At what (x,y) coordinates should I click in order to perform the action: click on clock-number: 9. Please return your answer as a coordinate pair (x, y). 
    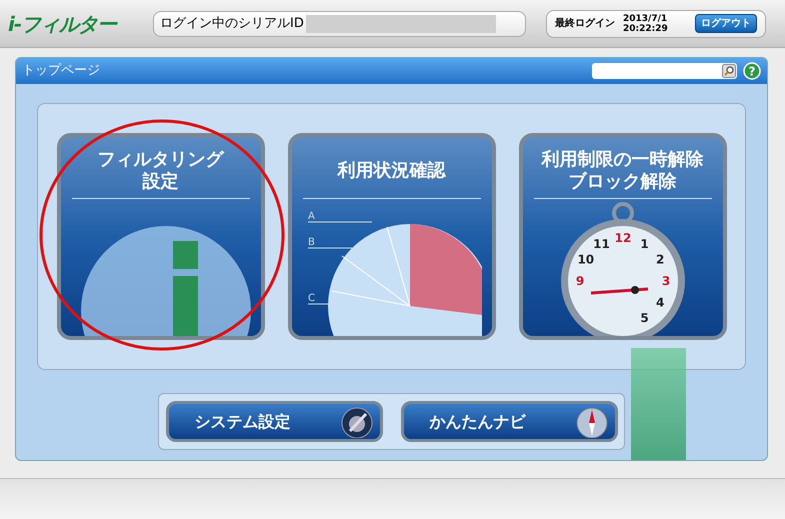
    Looking at the image, I should click on (579, 281).